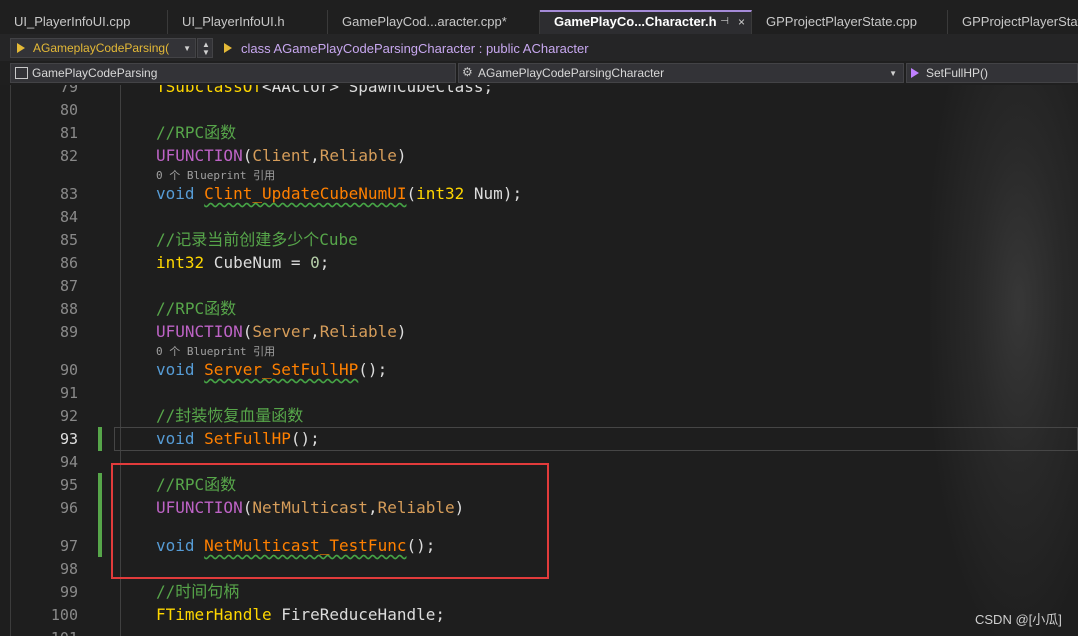 Image resolution: width=1078 pixels, height=636 pixels. I want to click on line-number: 89, so click(68, 332).